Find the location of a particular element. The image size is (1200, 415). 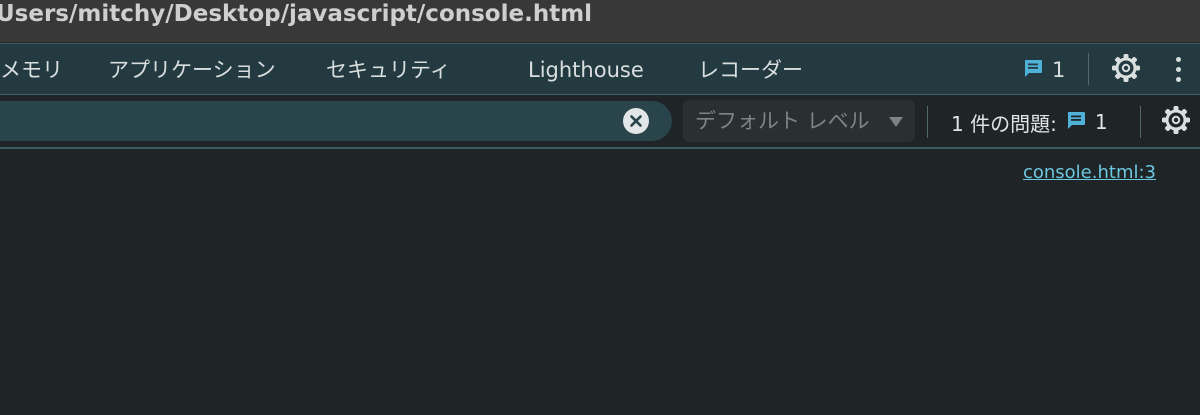

log-level-dropdown: デフォルト レベル is located at coordinates (799, 121).